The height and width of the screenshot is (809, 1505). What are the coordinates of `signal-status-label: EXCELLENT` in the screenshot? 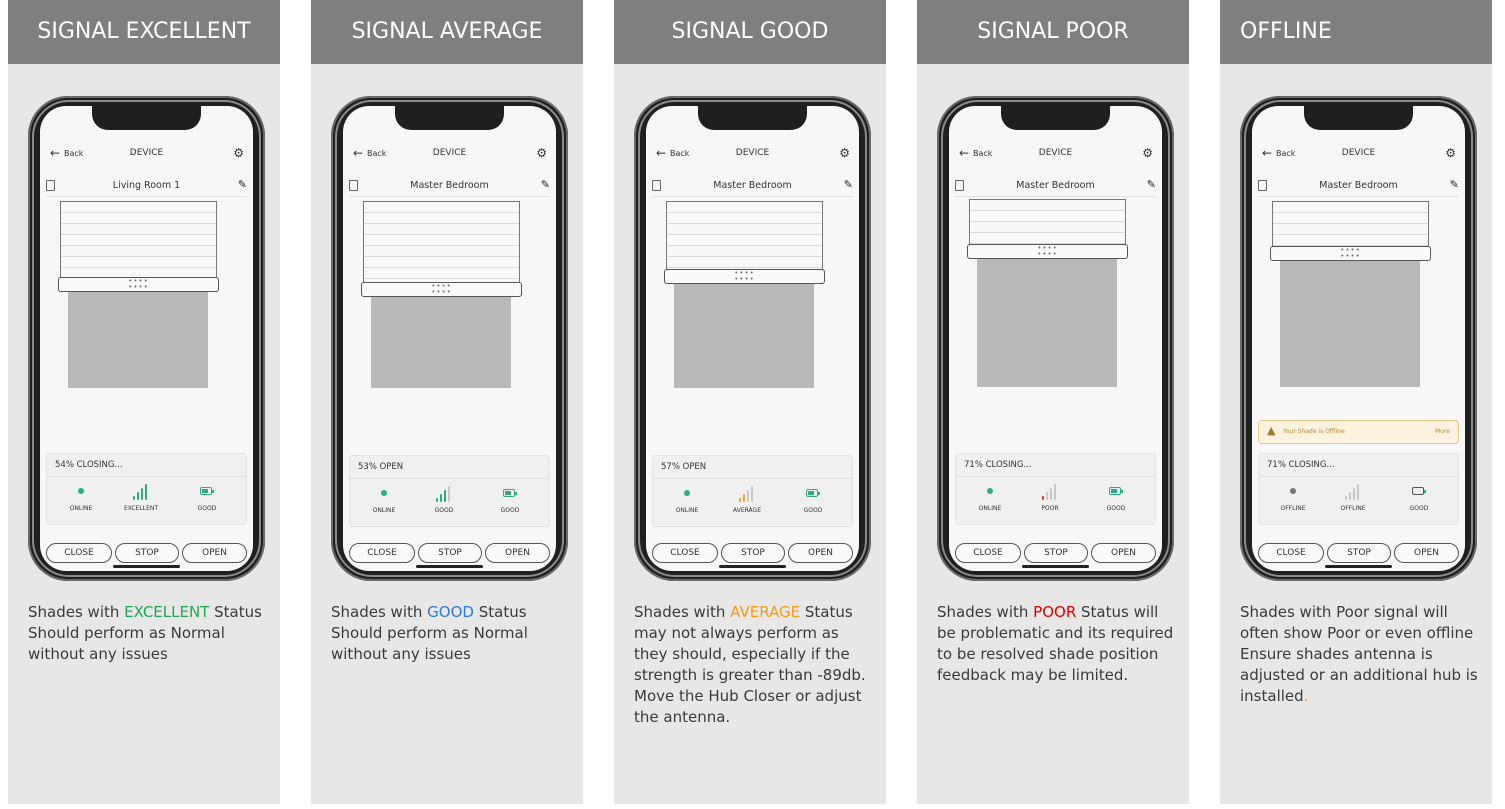 It's located at (141, 508).